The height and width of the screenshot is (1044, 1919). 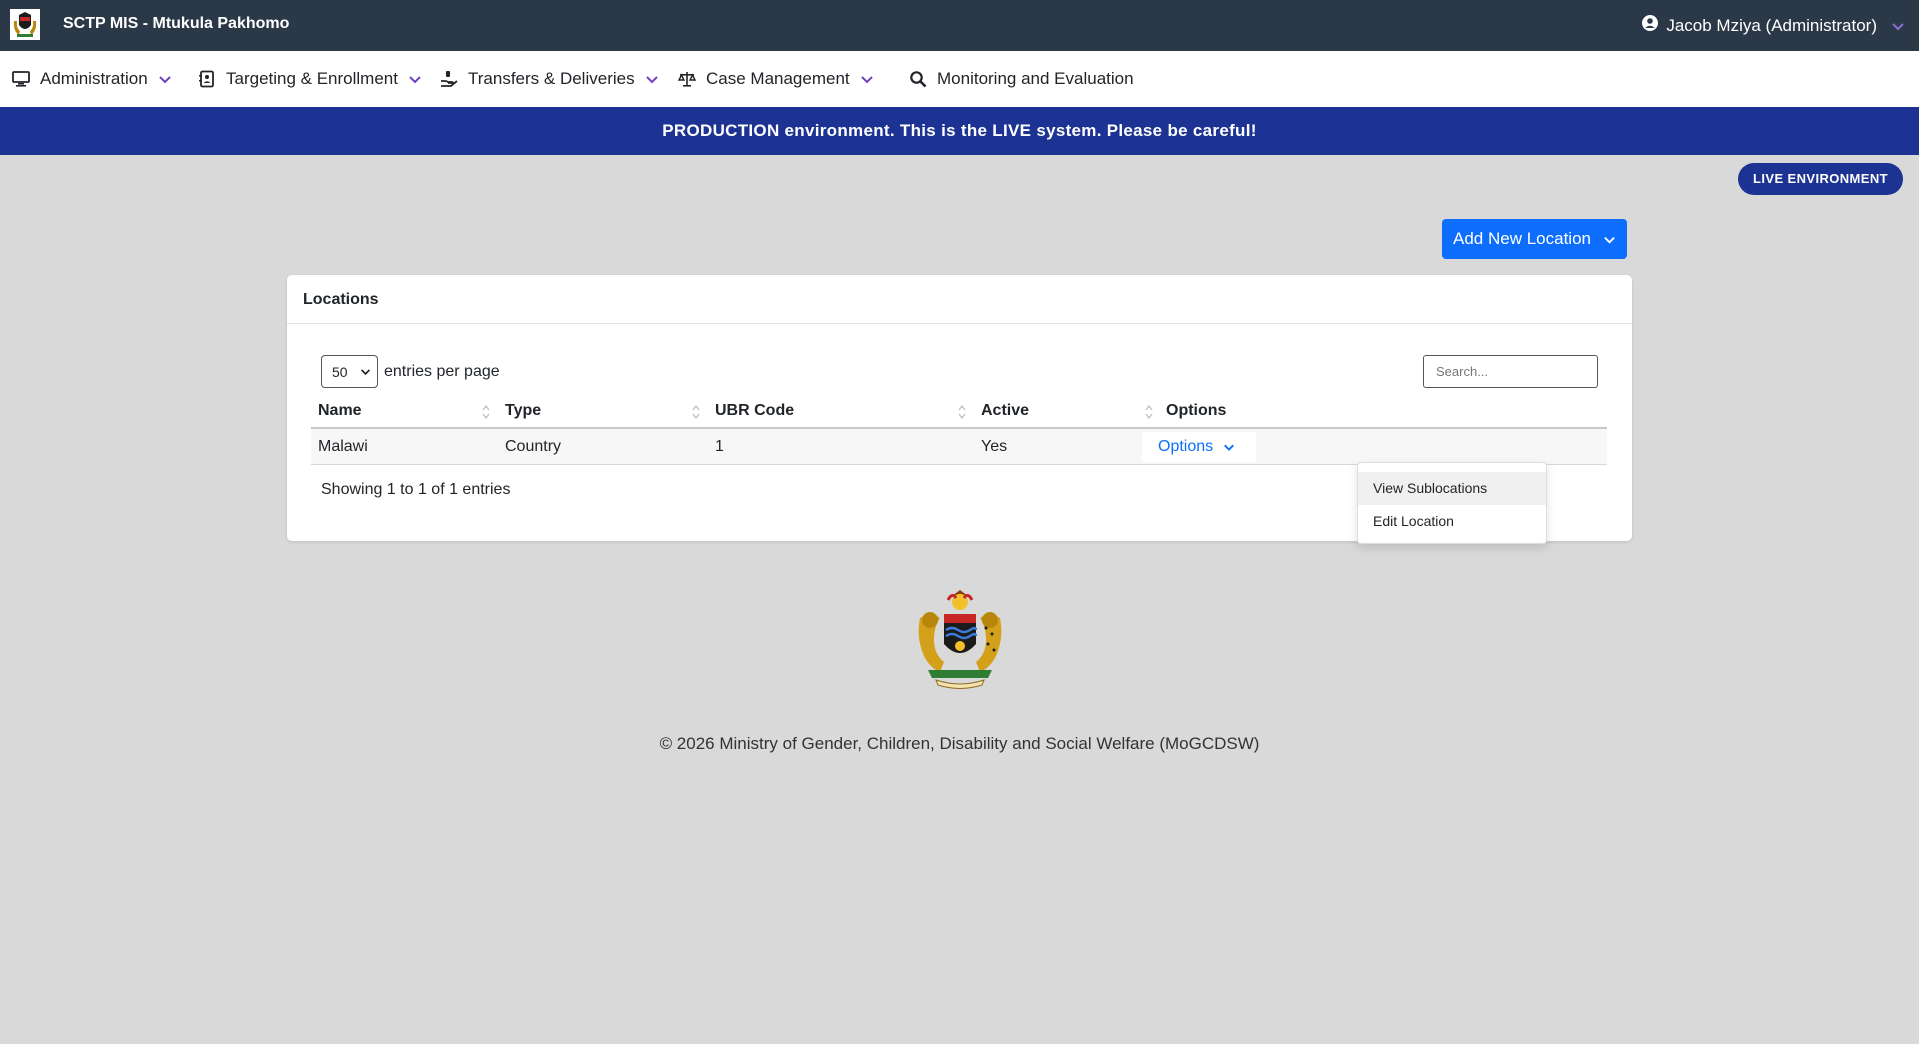 I want to click on page-size-value: 50, so click(x=340, y=371).